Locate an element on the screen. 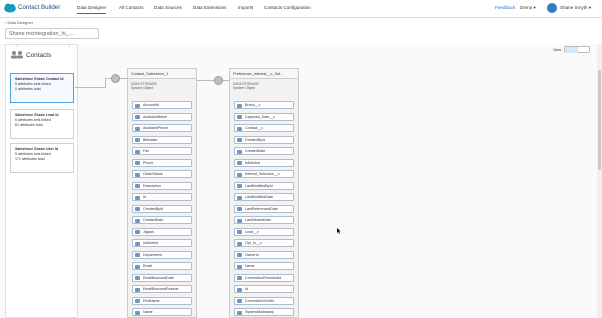 The width and height of the screenshot is (602, 318). field-name: EmailBouncedDate is located at coordinates (158, 277).